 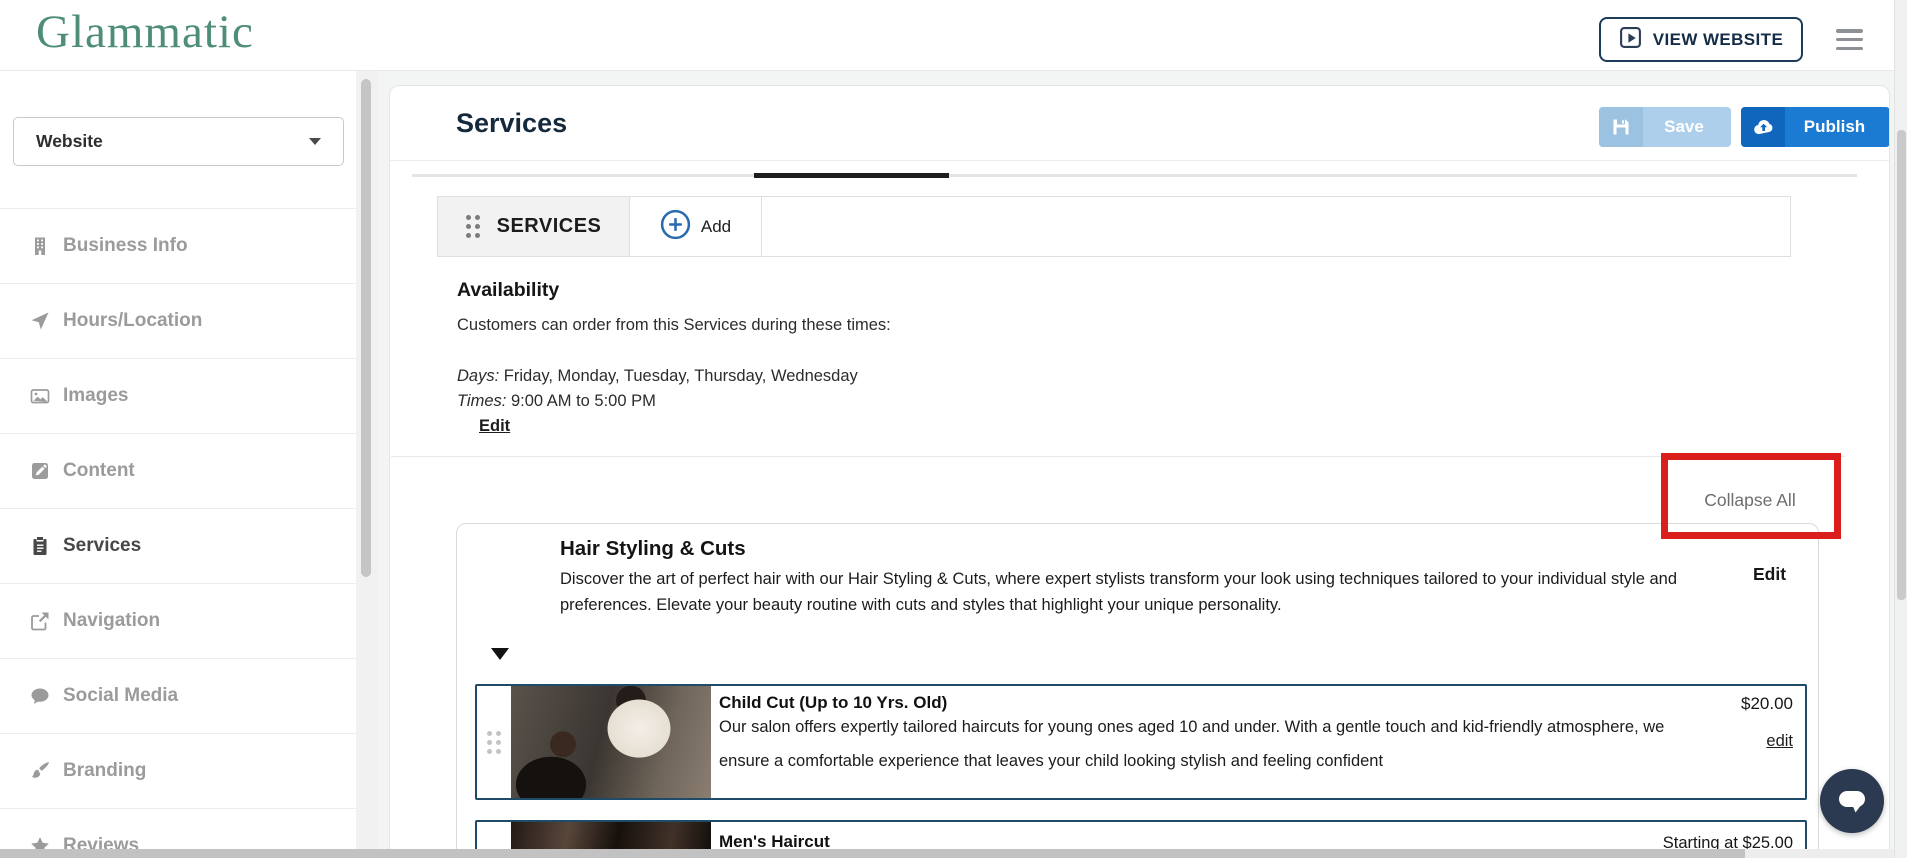 What do you see at coordinates (581, 401) in the screenshot?
I see `times-value: 9:00 AM to 5:00 PM` at bounding box center [581, 401].